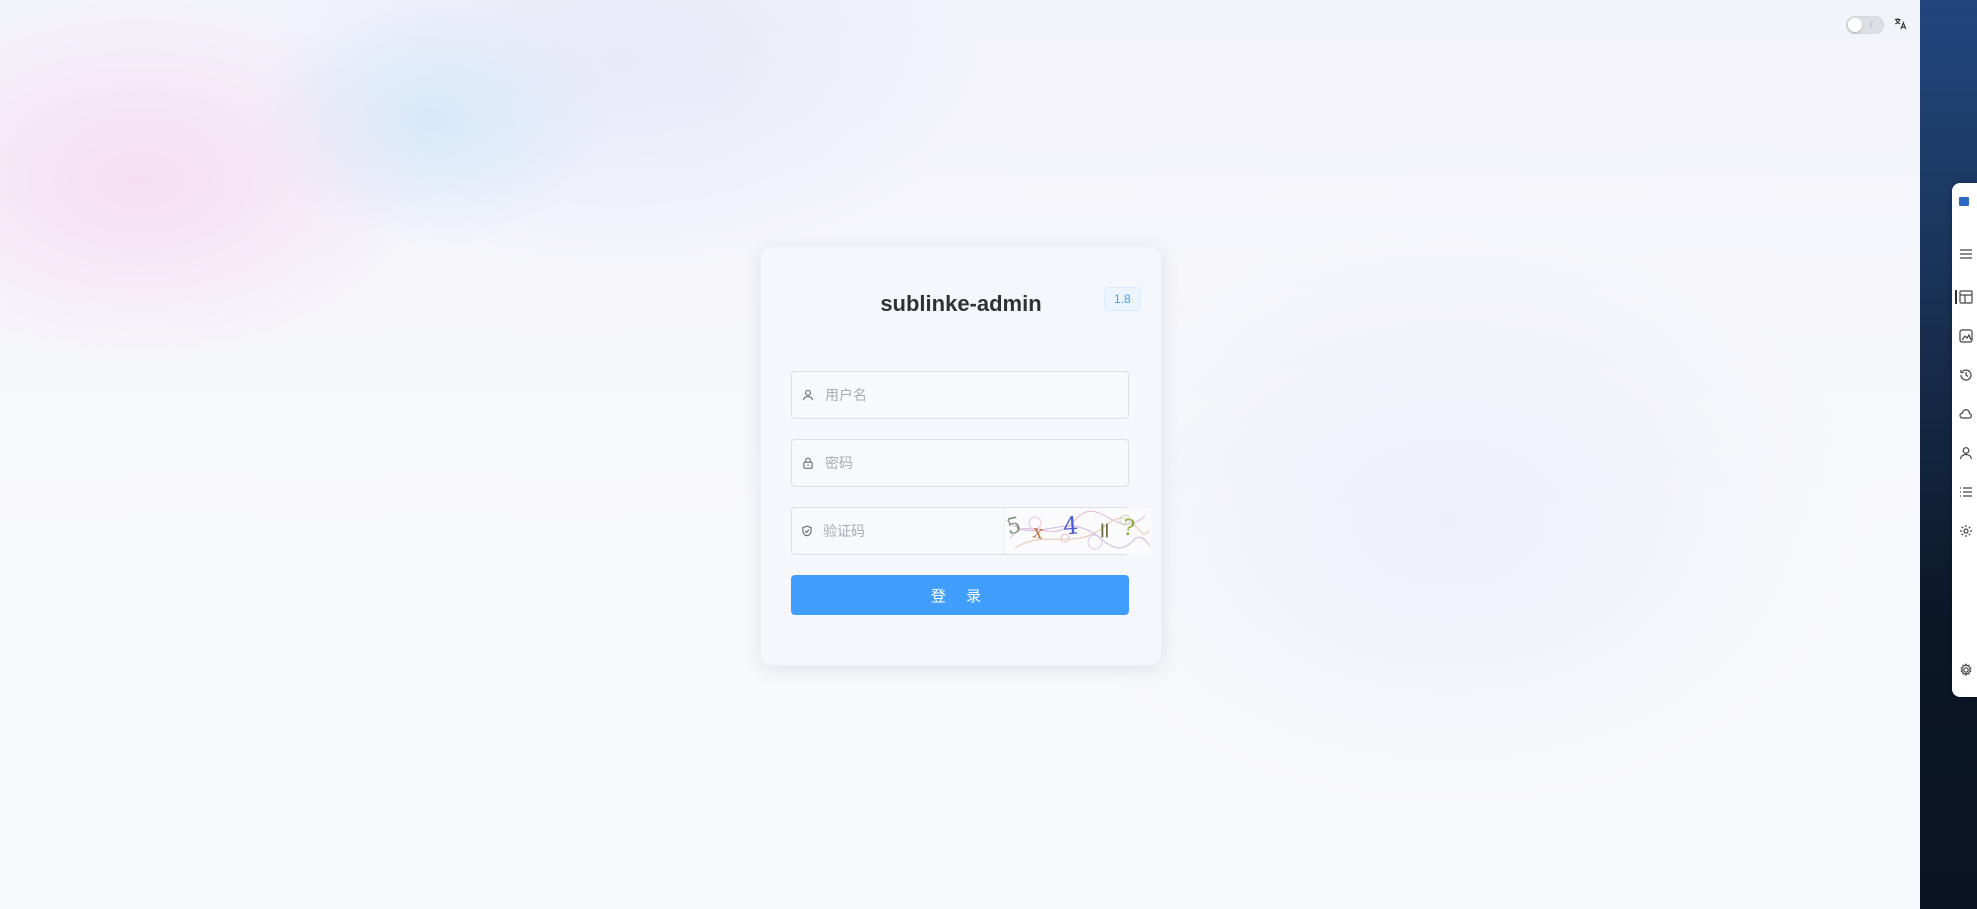  What do you see at coordinates (1966, 492) in the screenshot?
I see `list-icon` at bounding box center [1966, 492].